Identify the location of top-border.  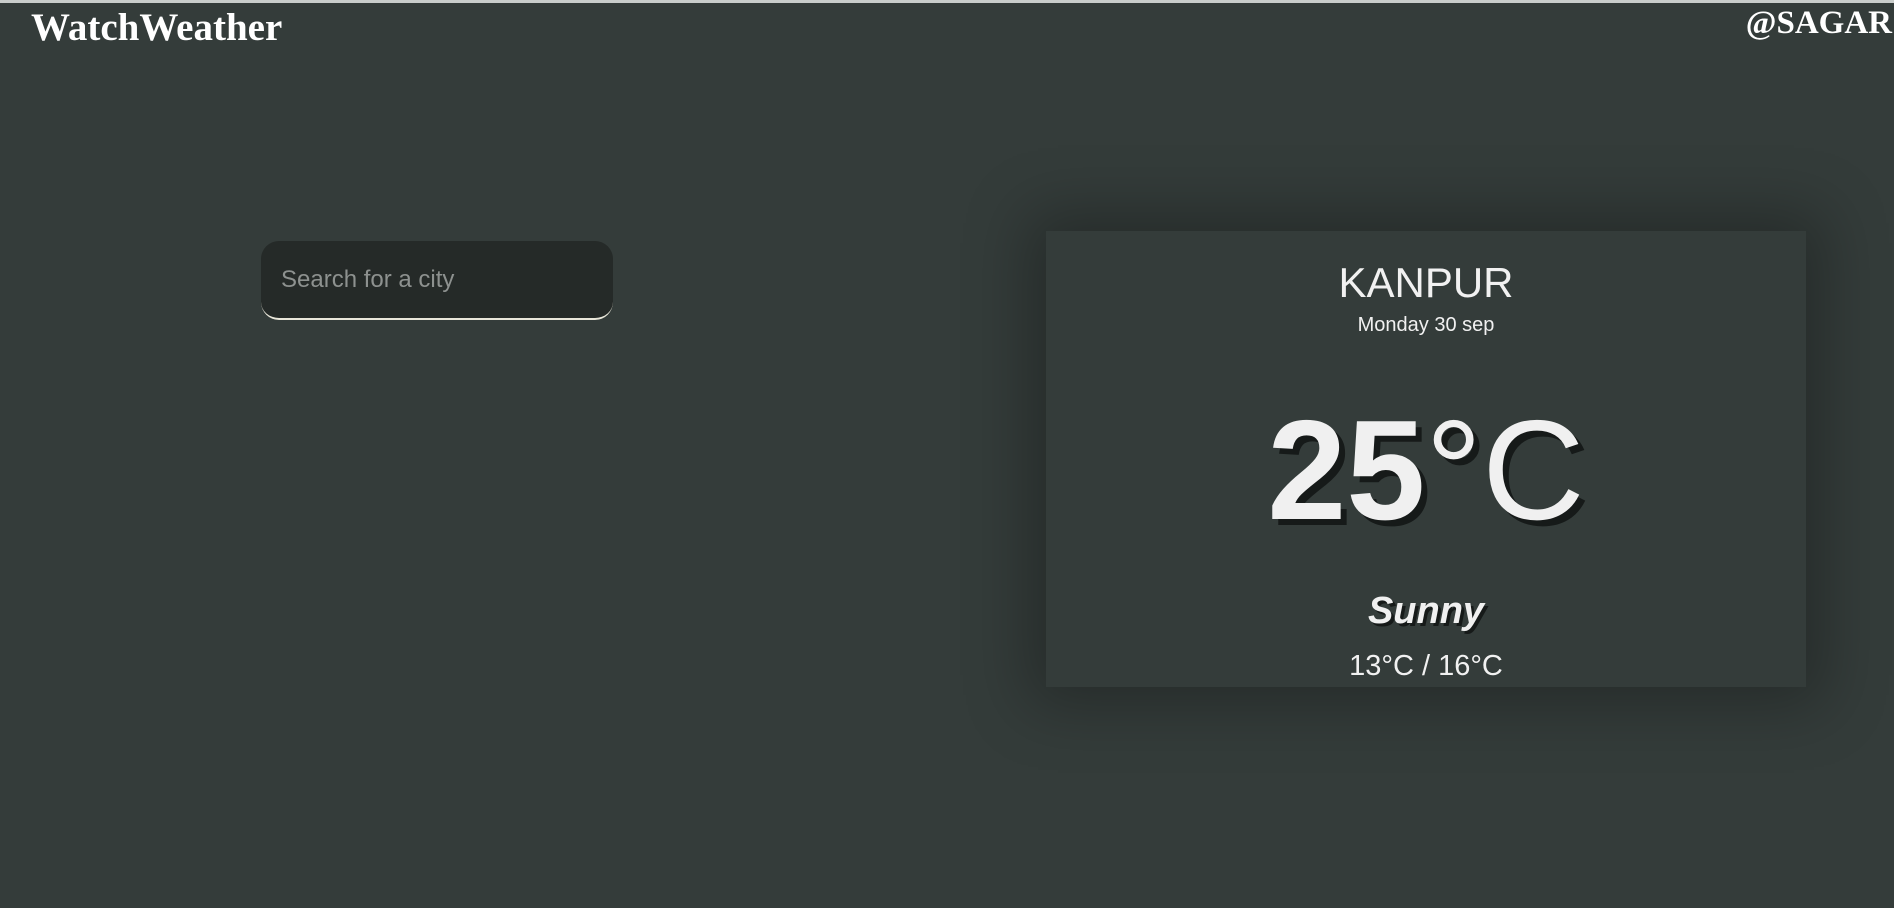
(947, 1).